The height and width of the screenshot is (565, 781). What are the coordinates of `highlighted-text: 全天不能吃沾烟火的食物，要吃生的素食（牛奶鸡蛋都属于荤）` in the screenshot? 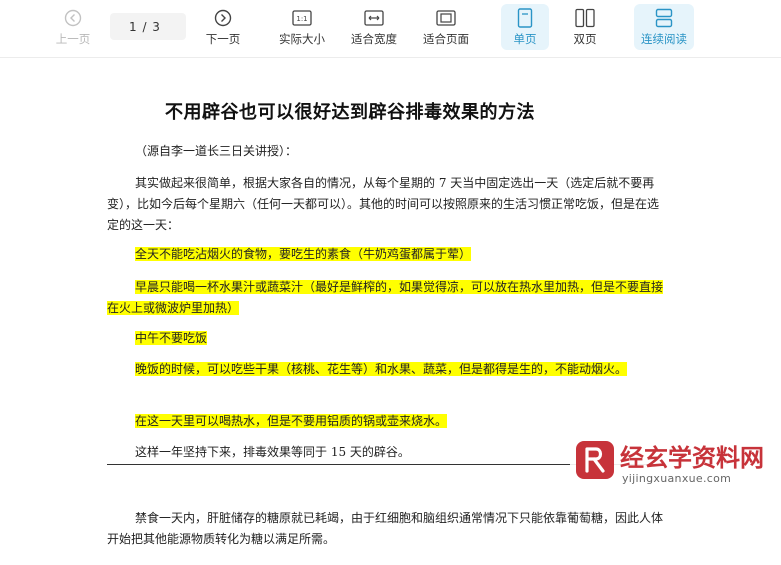 It's located at (303, 254).